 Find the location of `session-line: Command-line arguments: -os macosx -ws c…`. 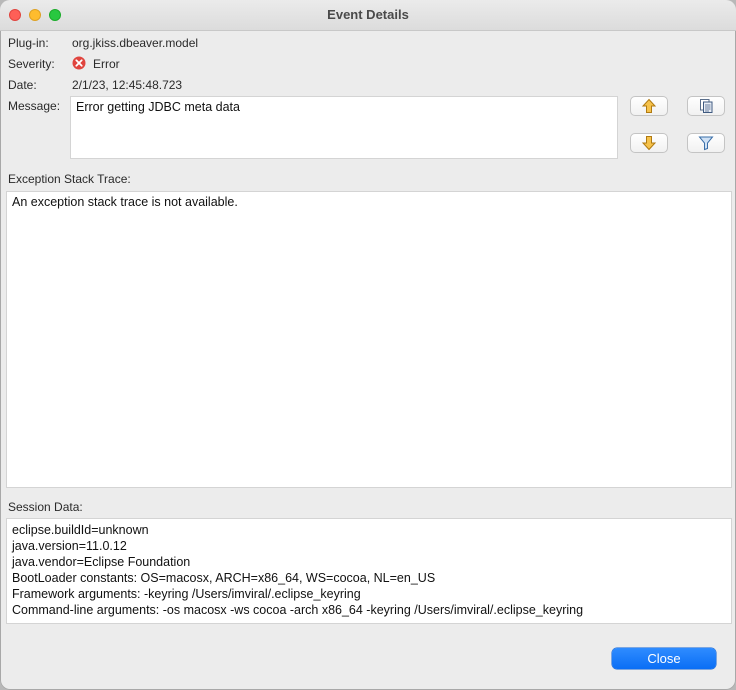

session-line: Command-line arguments: -os macosx -ws c… is located at coordinates (298, 610).